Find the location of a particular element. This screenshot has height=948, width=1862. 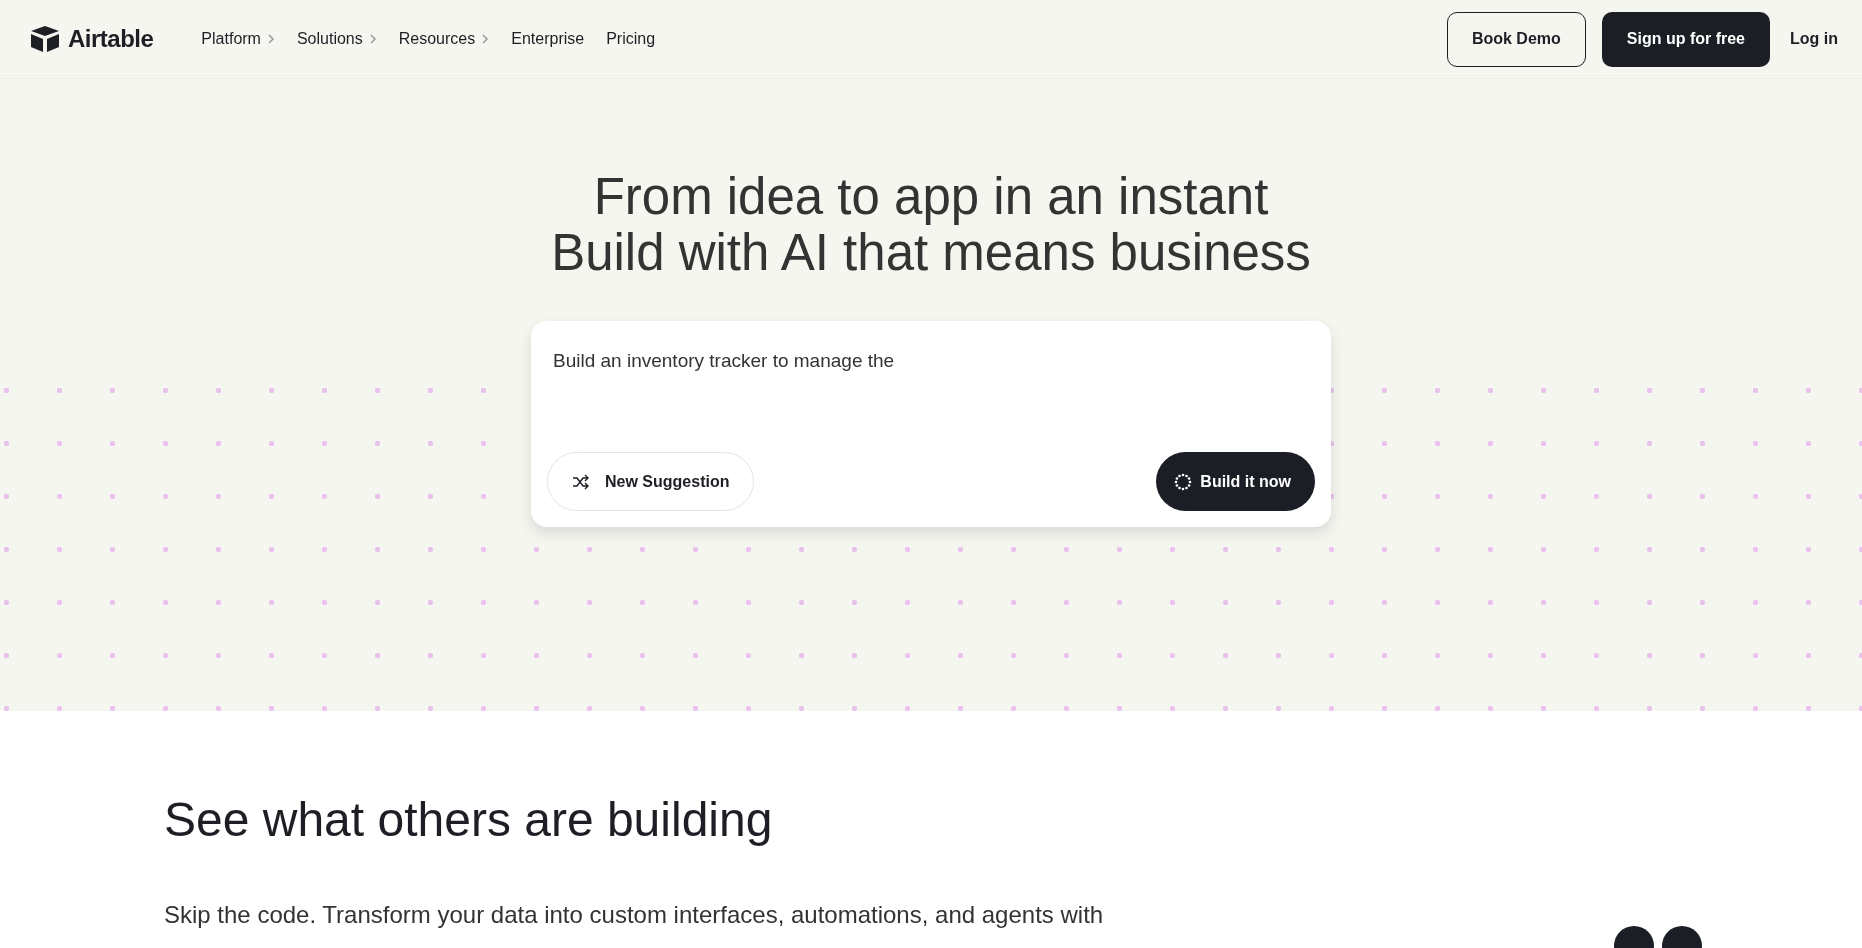

logo-link: Airtable is located at coordinates (92, 39).